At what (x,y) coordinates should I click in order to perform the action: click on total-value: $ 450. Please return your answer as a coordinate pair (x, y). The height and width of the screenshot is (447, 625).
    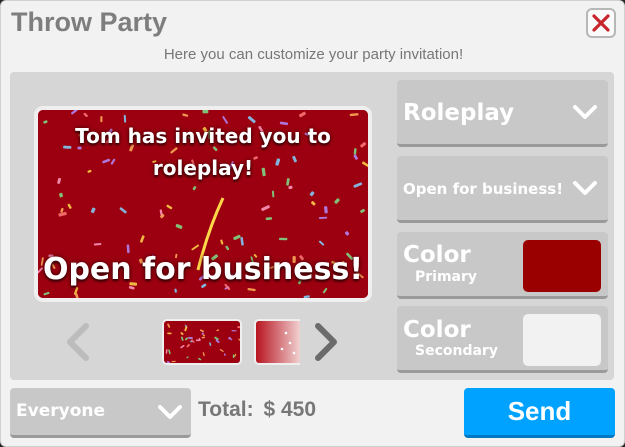
    Looking at the image, I should click on (290, 409).